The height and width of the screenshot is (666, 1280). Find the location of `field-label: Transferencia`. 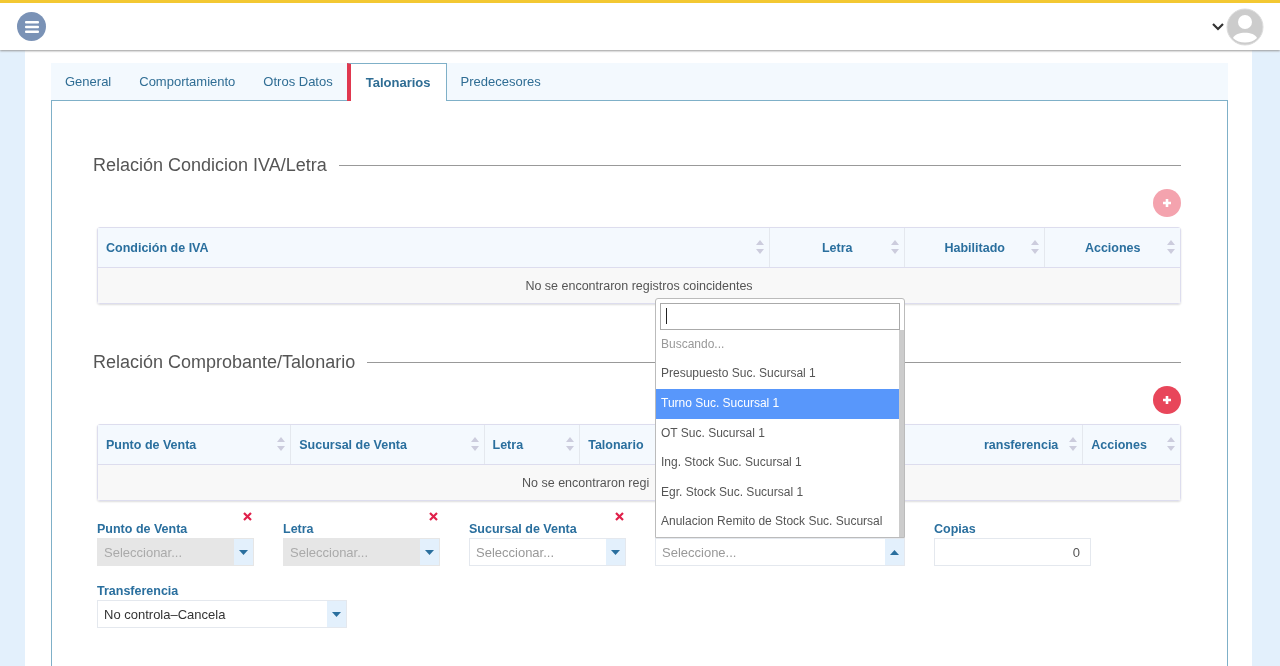

field-label: Transferencia is located at coordinates (138, 591).